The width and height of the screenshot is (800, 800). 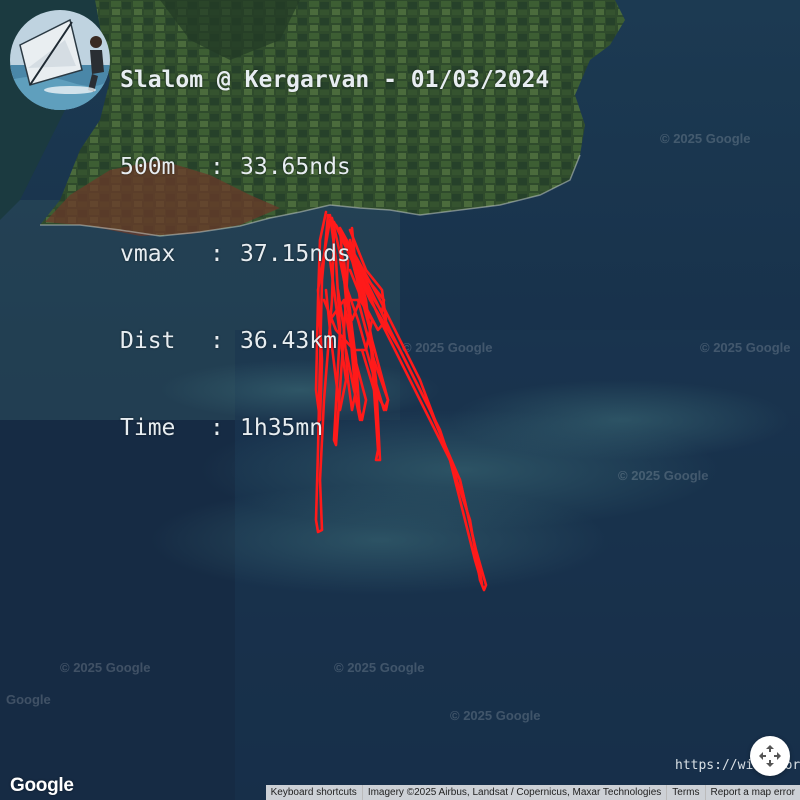 I want to click on stat-row: vmax:37.15nds, so click(x=334, y=254).